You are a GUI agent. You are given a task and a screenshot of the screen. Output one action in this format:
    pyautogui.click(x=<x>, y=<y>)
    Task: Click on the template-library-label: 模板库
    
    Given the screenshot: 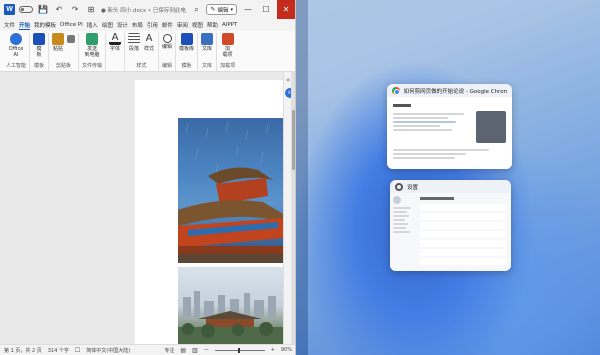 What is the action you would take?
    pyautogui.click(x=187, y=49)
    